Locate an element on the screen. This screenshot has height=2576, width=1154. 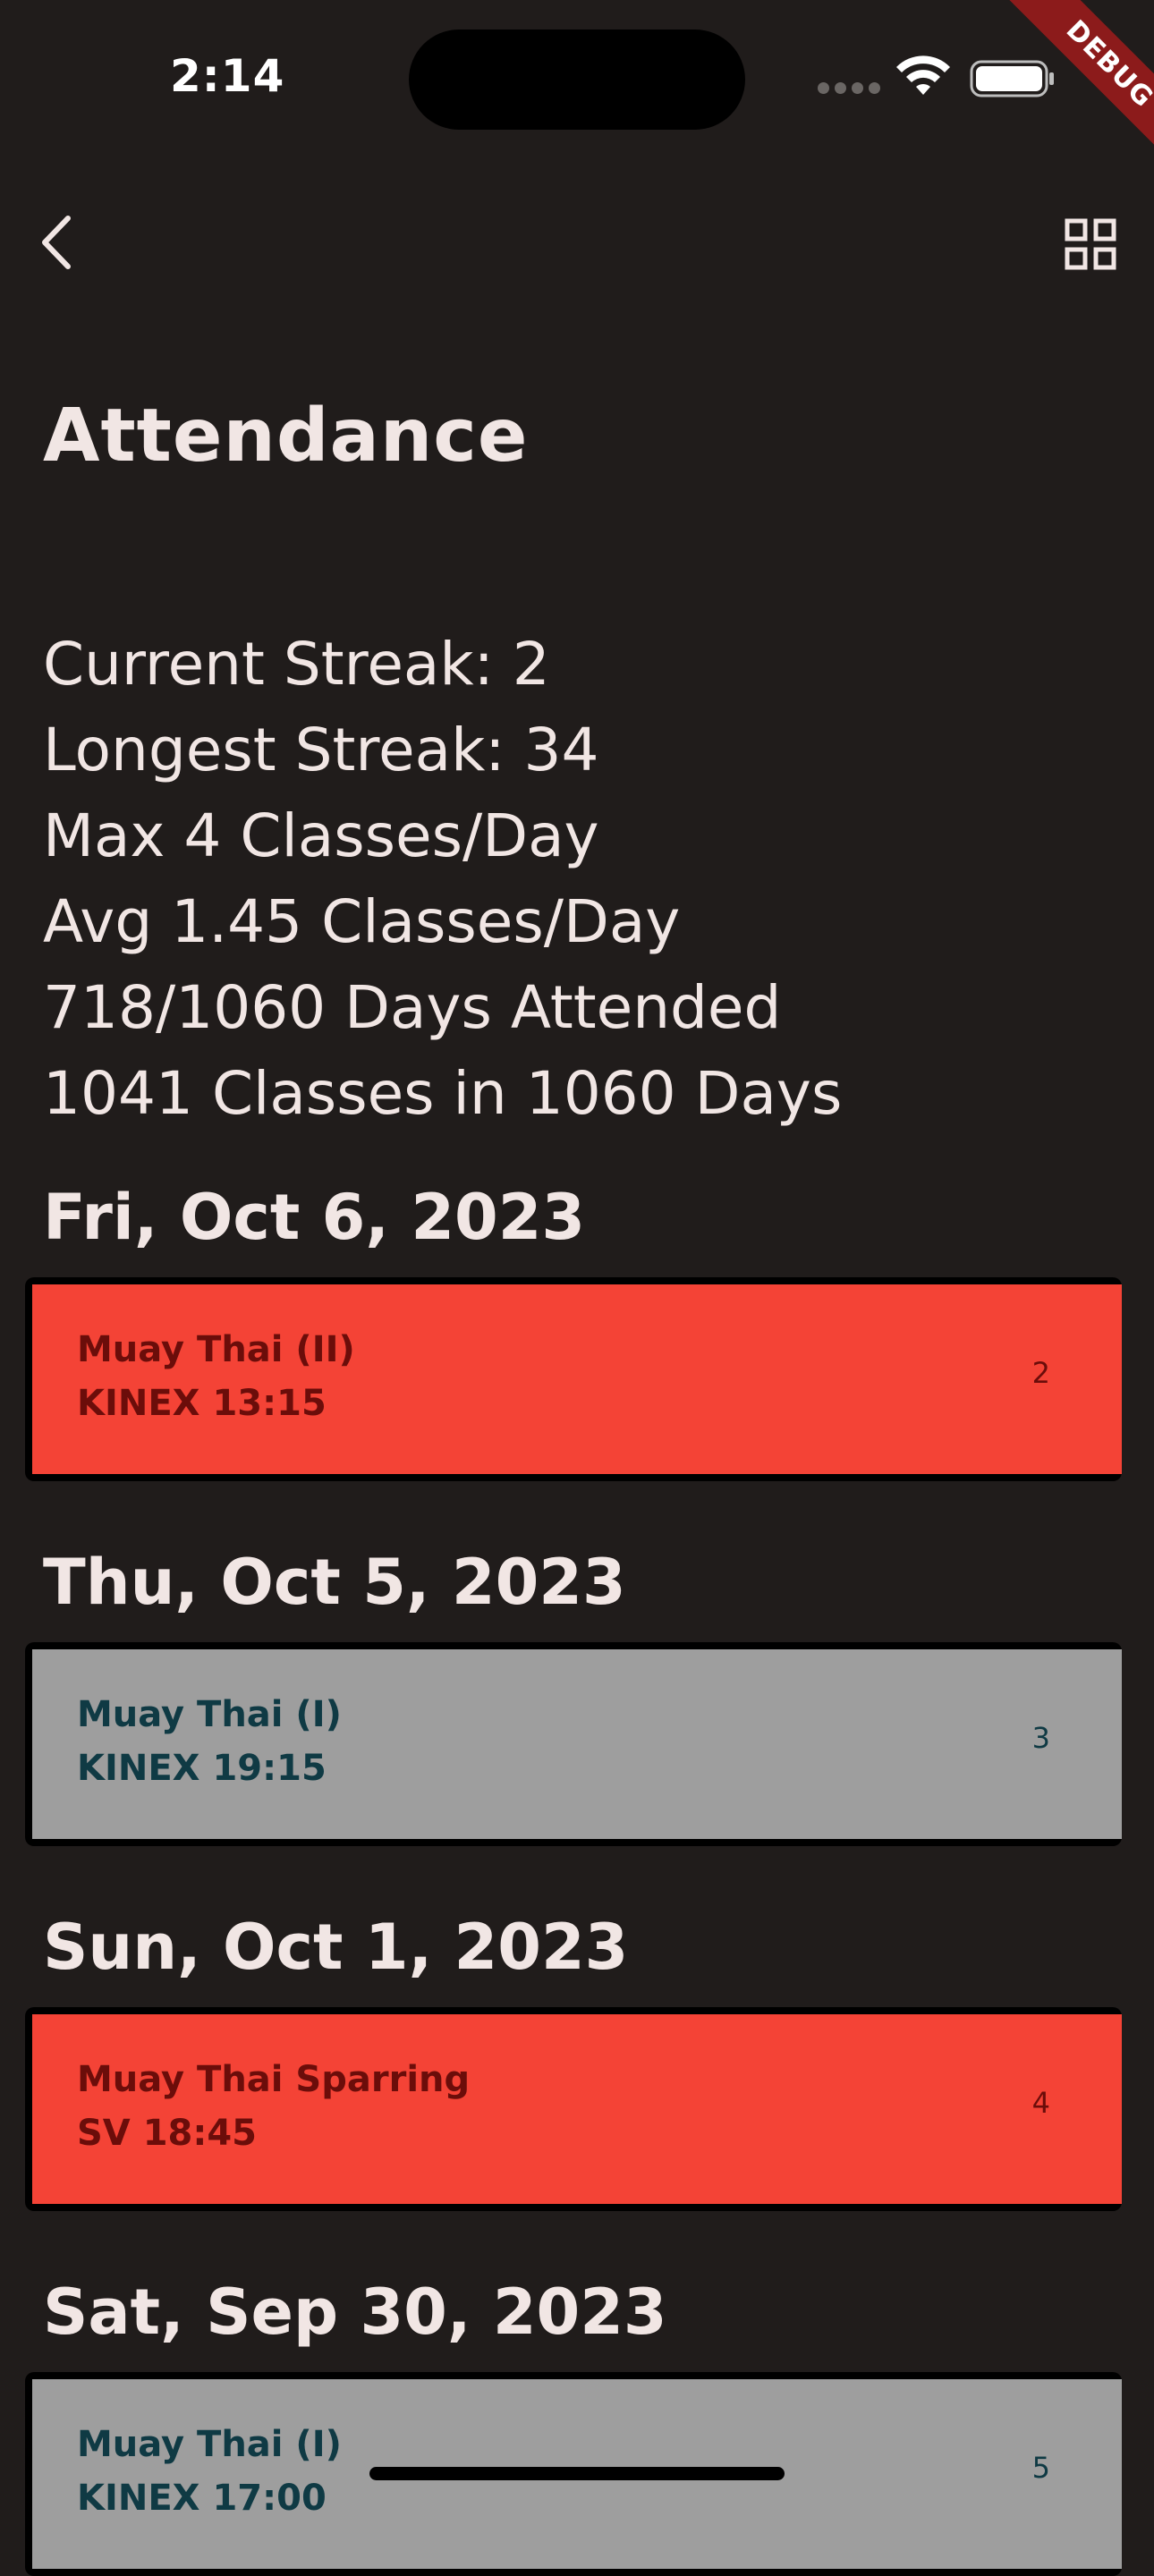
grid-view-icon is located at coordinates (1090, 244).